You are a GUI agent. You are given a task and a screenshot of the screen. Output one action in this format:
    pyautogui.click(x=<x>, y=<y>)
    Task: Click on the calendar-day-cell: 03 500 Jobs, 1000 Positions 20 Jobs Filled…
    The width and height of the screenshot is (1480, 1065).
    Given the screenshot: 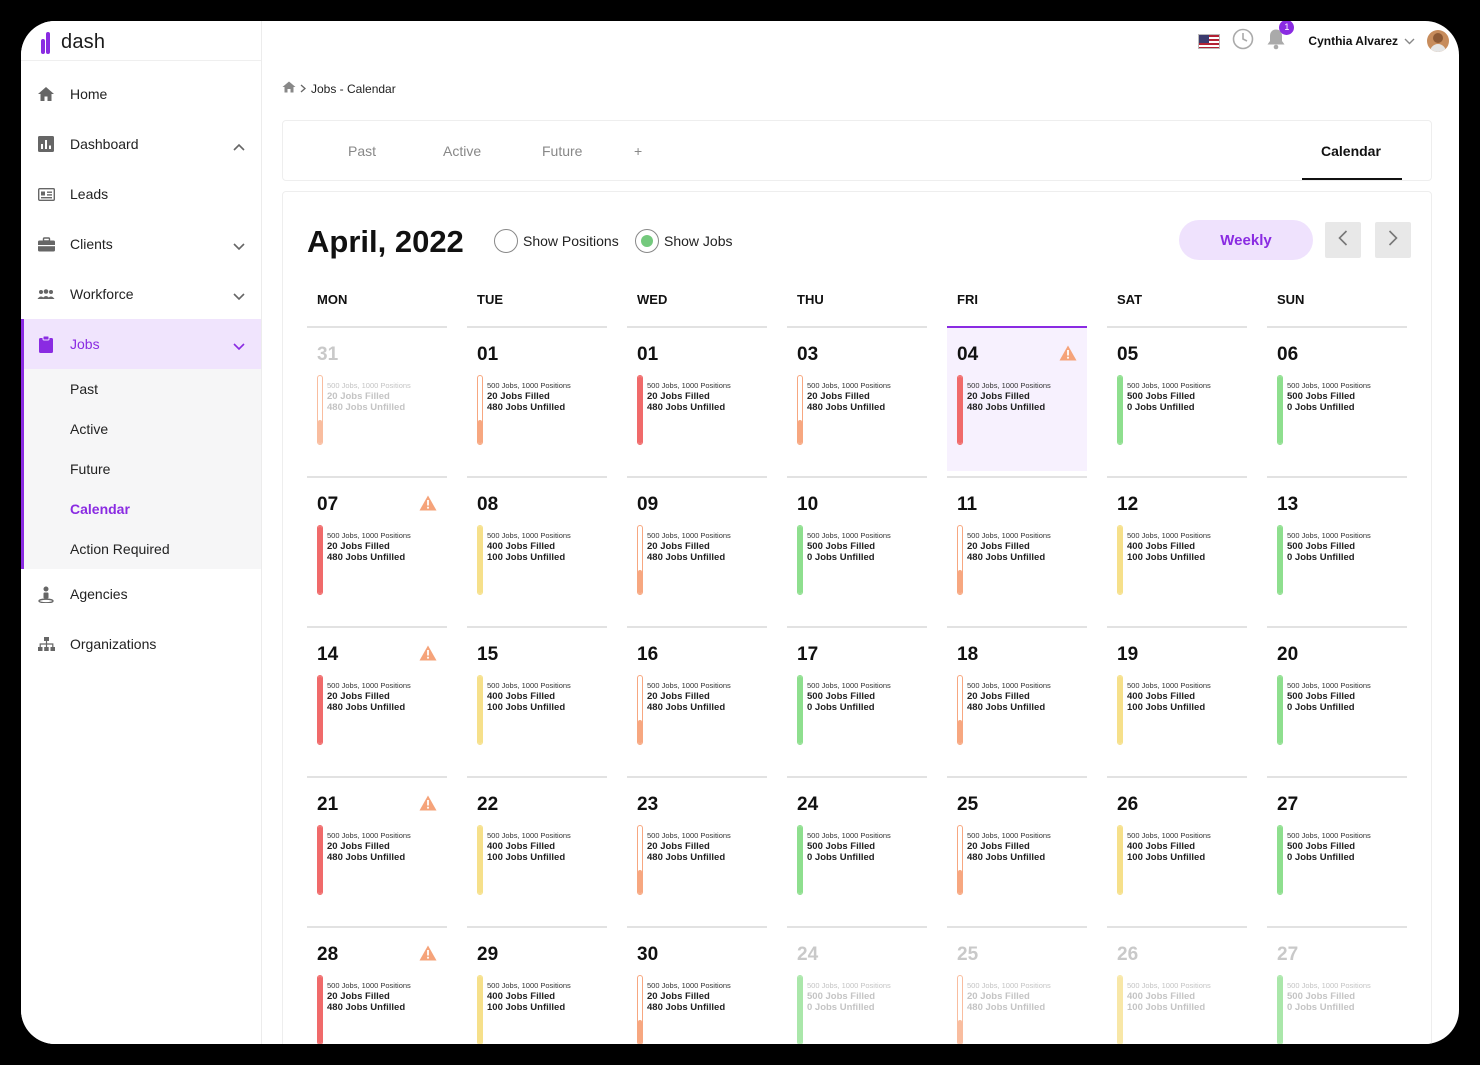 What is the action you would take?
    pyautogui.click(x=857, y=398)
    